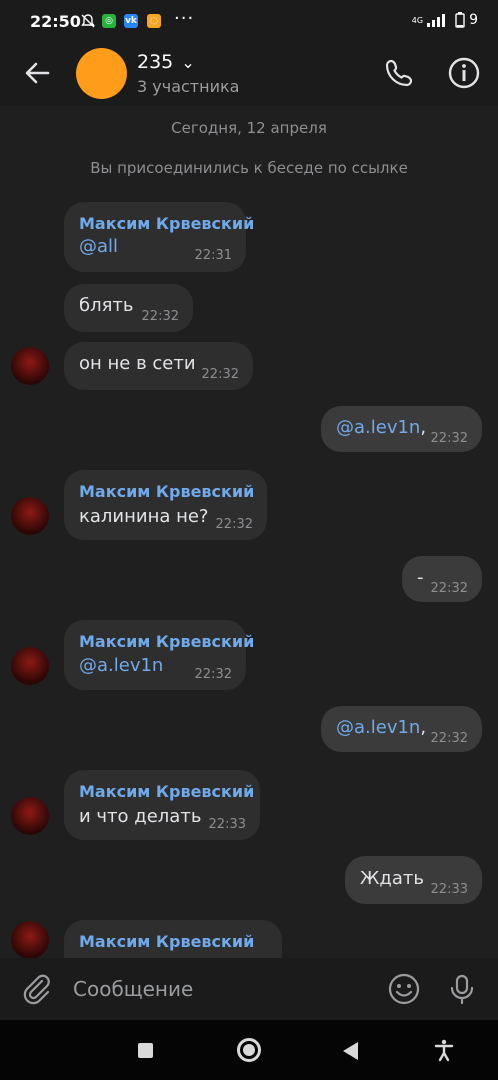 Image resolution: width=498 pixels, height=1080 pixels. Describe the element at coordinates (121, 665) in the screenshot. I see `message-text: @a.lev1n` at that location.